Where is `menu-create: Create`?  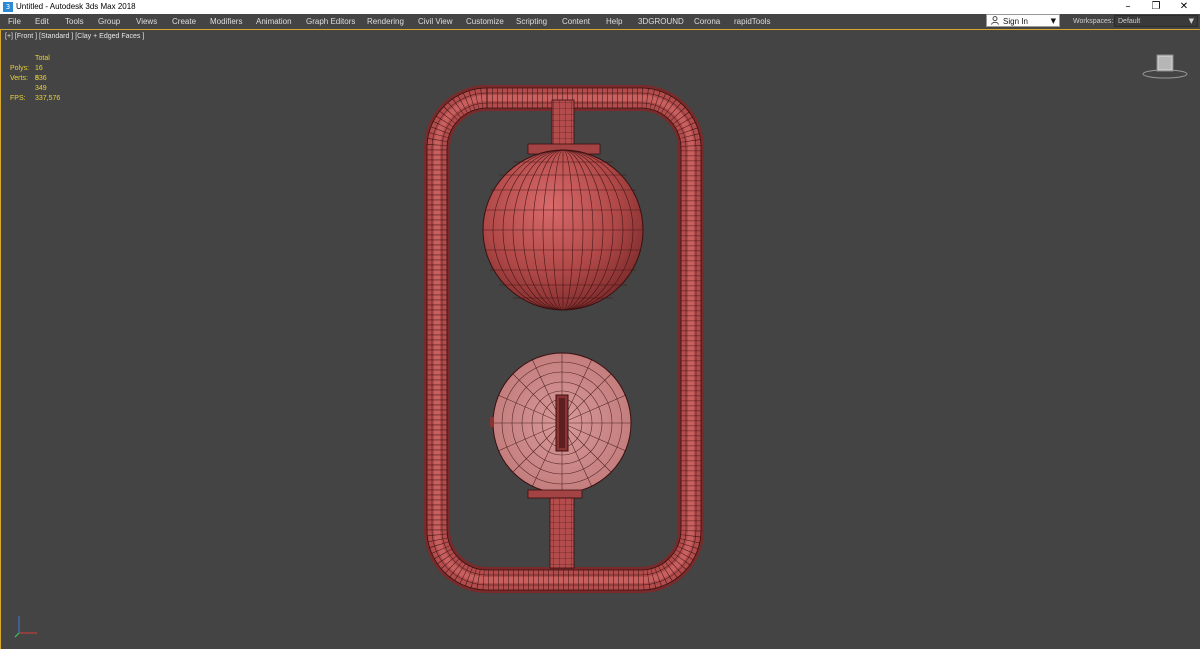
menu-create: Create is located at coordinates (184, 21).